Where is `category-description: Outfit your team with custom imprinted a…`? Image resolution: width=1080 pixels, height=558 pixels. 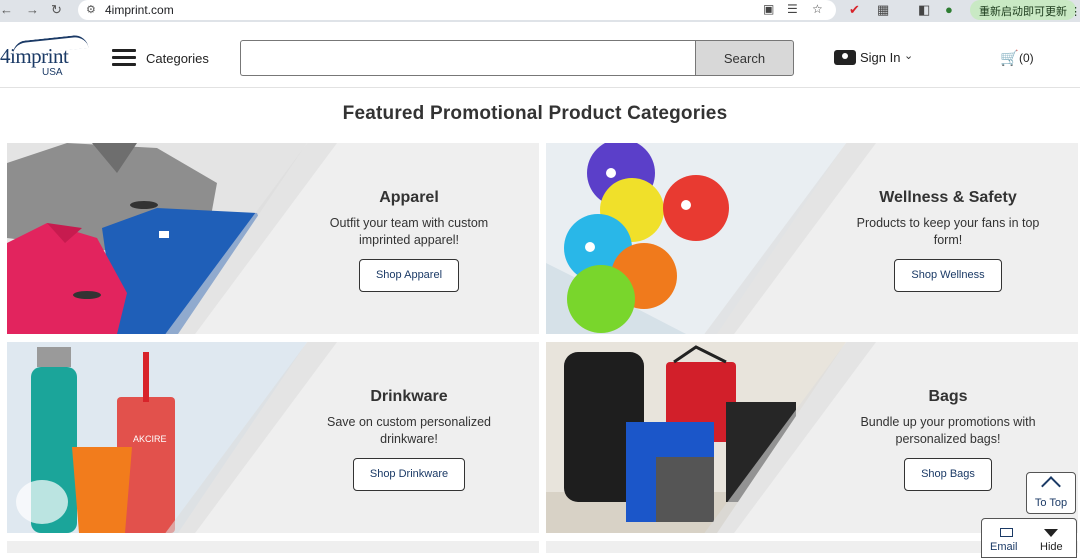 category-description: Outfit your team with custom imprinted a… is located at coordinates (409, 231).